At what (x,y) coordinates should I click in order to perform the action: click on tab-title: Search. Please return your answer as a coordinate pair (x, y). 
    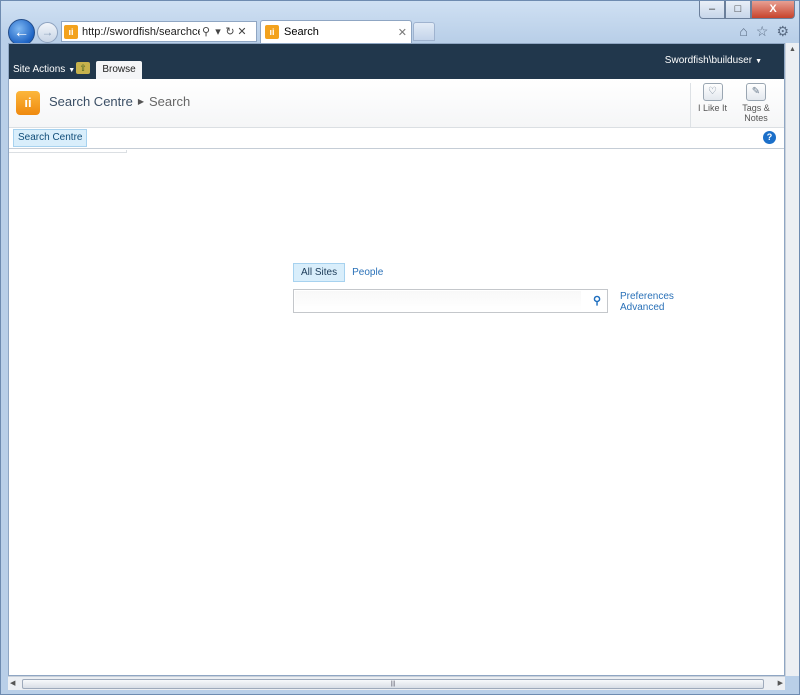
    Looking at the image, I should click on (301, 32).